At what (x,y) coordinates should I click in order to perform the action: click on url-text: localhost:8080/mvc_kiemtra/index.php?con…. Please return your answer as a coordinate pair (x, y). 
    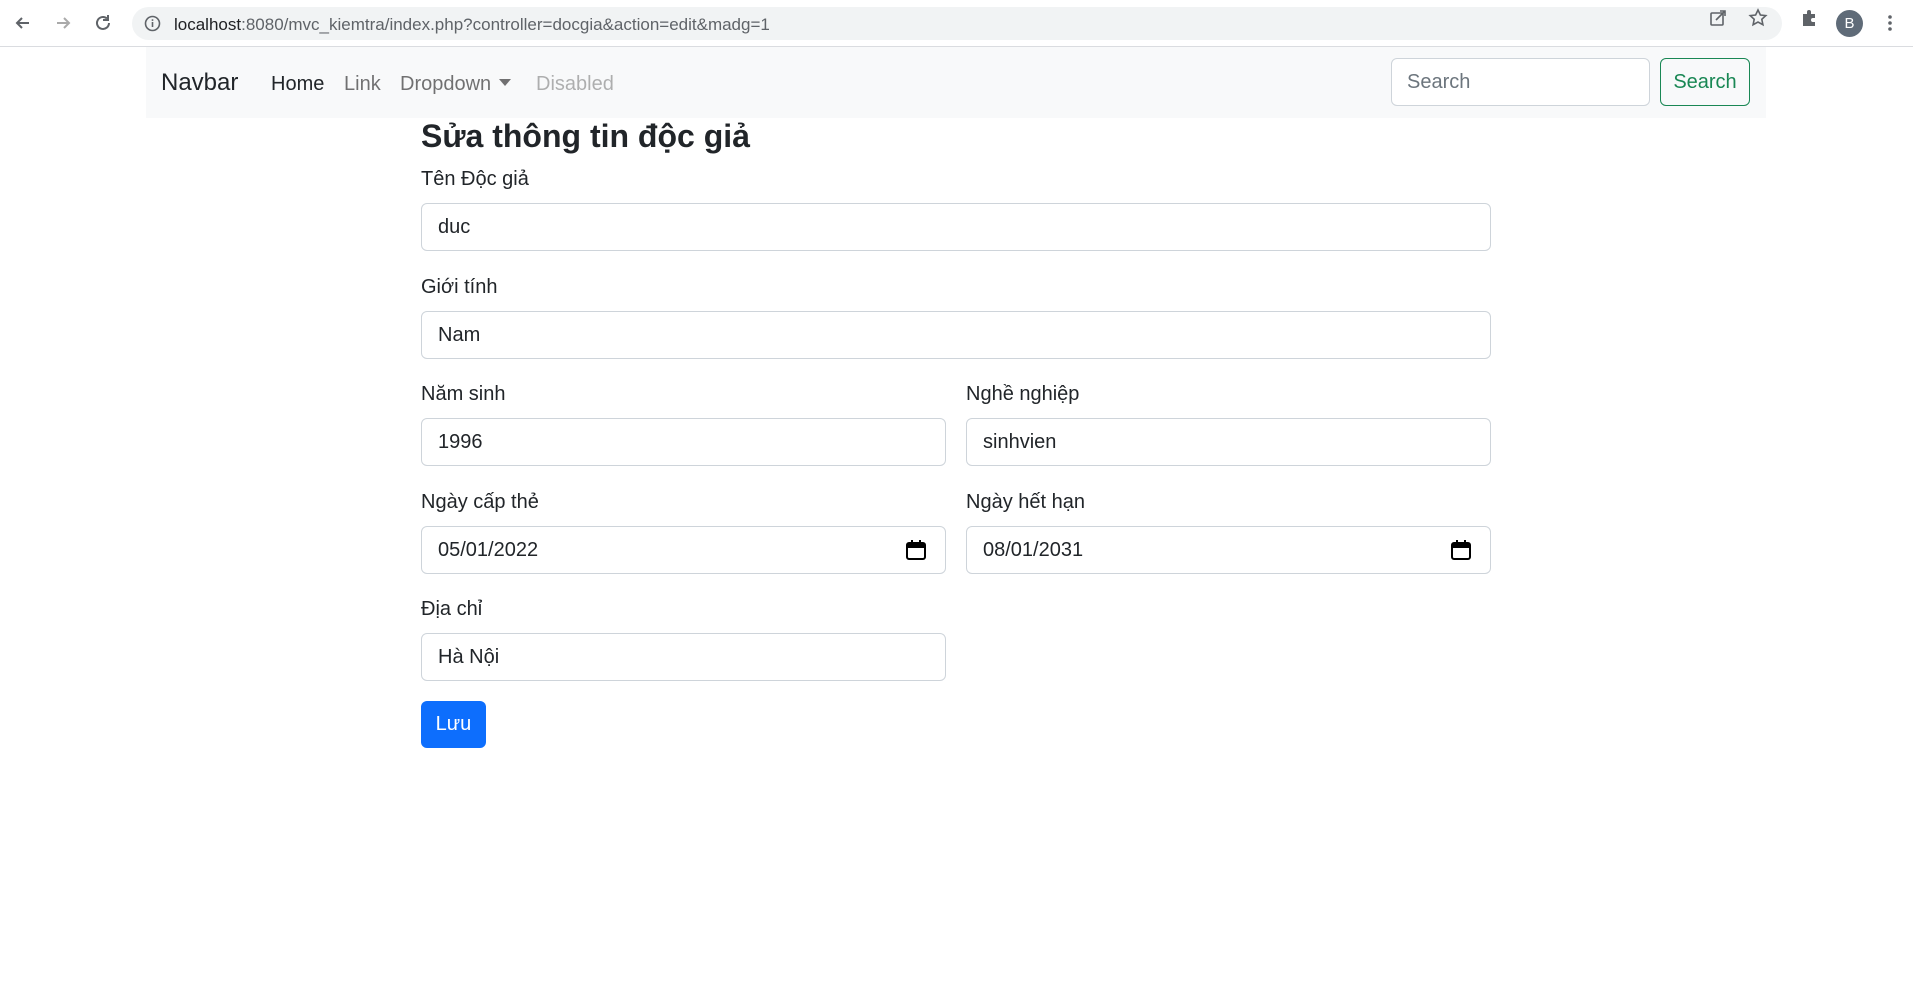
    Looking at the image, I should click on (472, 24).